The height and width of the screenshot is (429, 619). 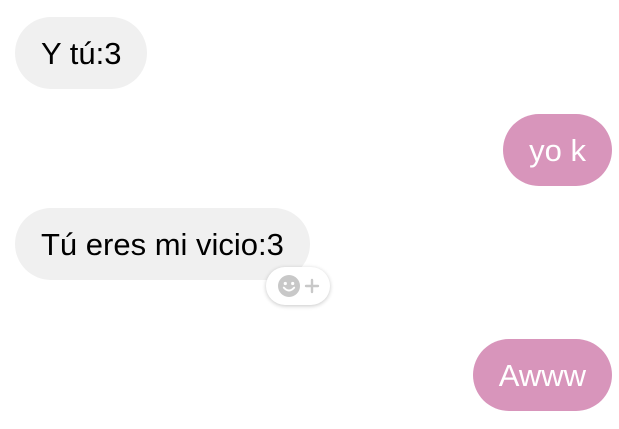 I want to click on message-bubble-outgoing: yo k, so click(x=557, y=150).